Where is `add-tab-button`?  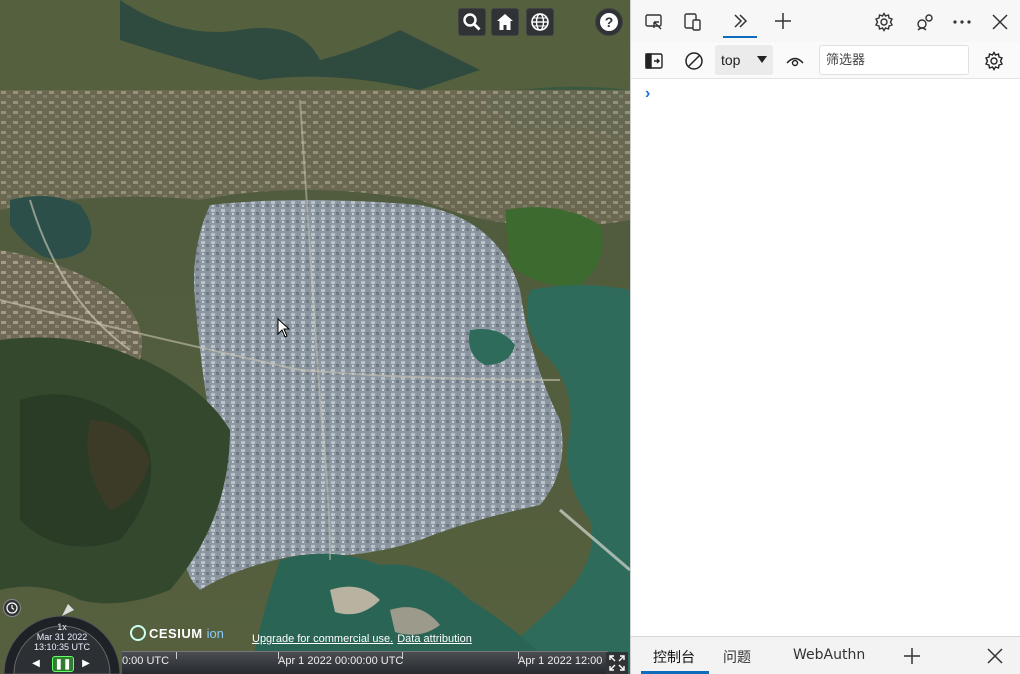 add-tab-button is located at coordinates (783, 21).